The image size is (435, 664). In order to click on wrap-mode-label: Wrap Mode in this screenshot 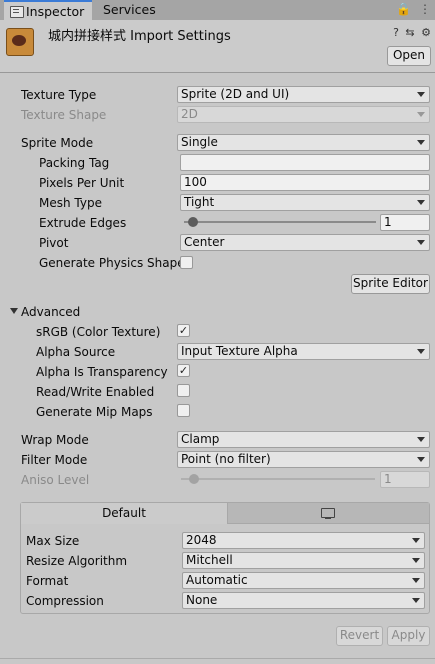, I will do `click(55, 440)`.